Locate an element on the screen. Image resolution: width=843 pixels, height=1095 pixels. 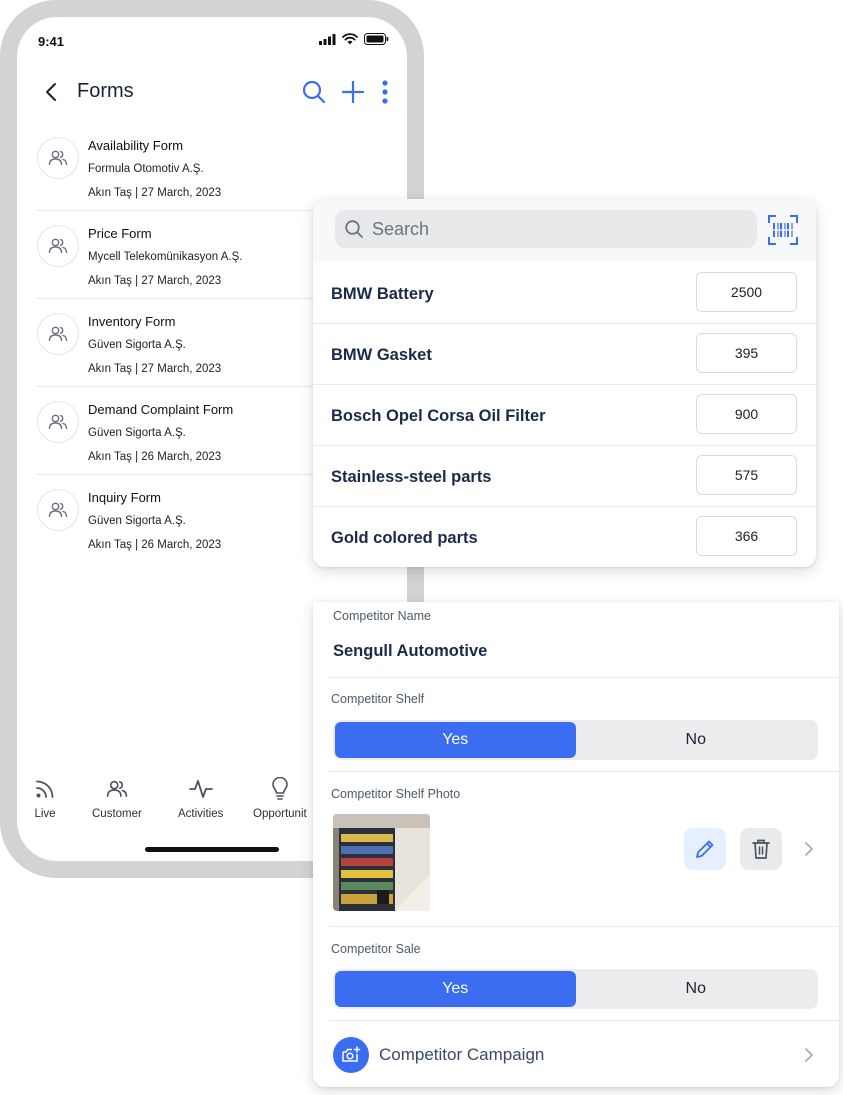
camera-plus-icon is located at coordinates (351, 1054).